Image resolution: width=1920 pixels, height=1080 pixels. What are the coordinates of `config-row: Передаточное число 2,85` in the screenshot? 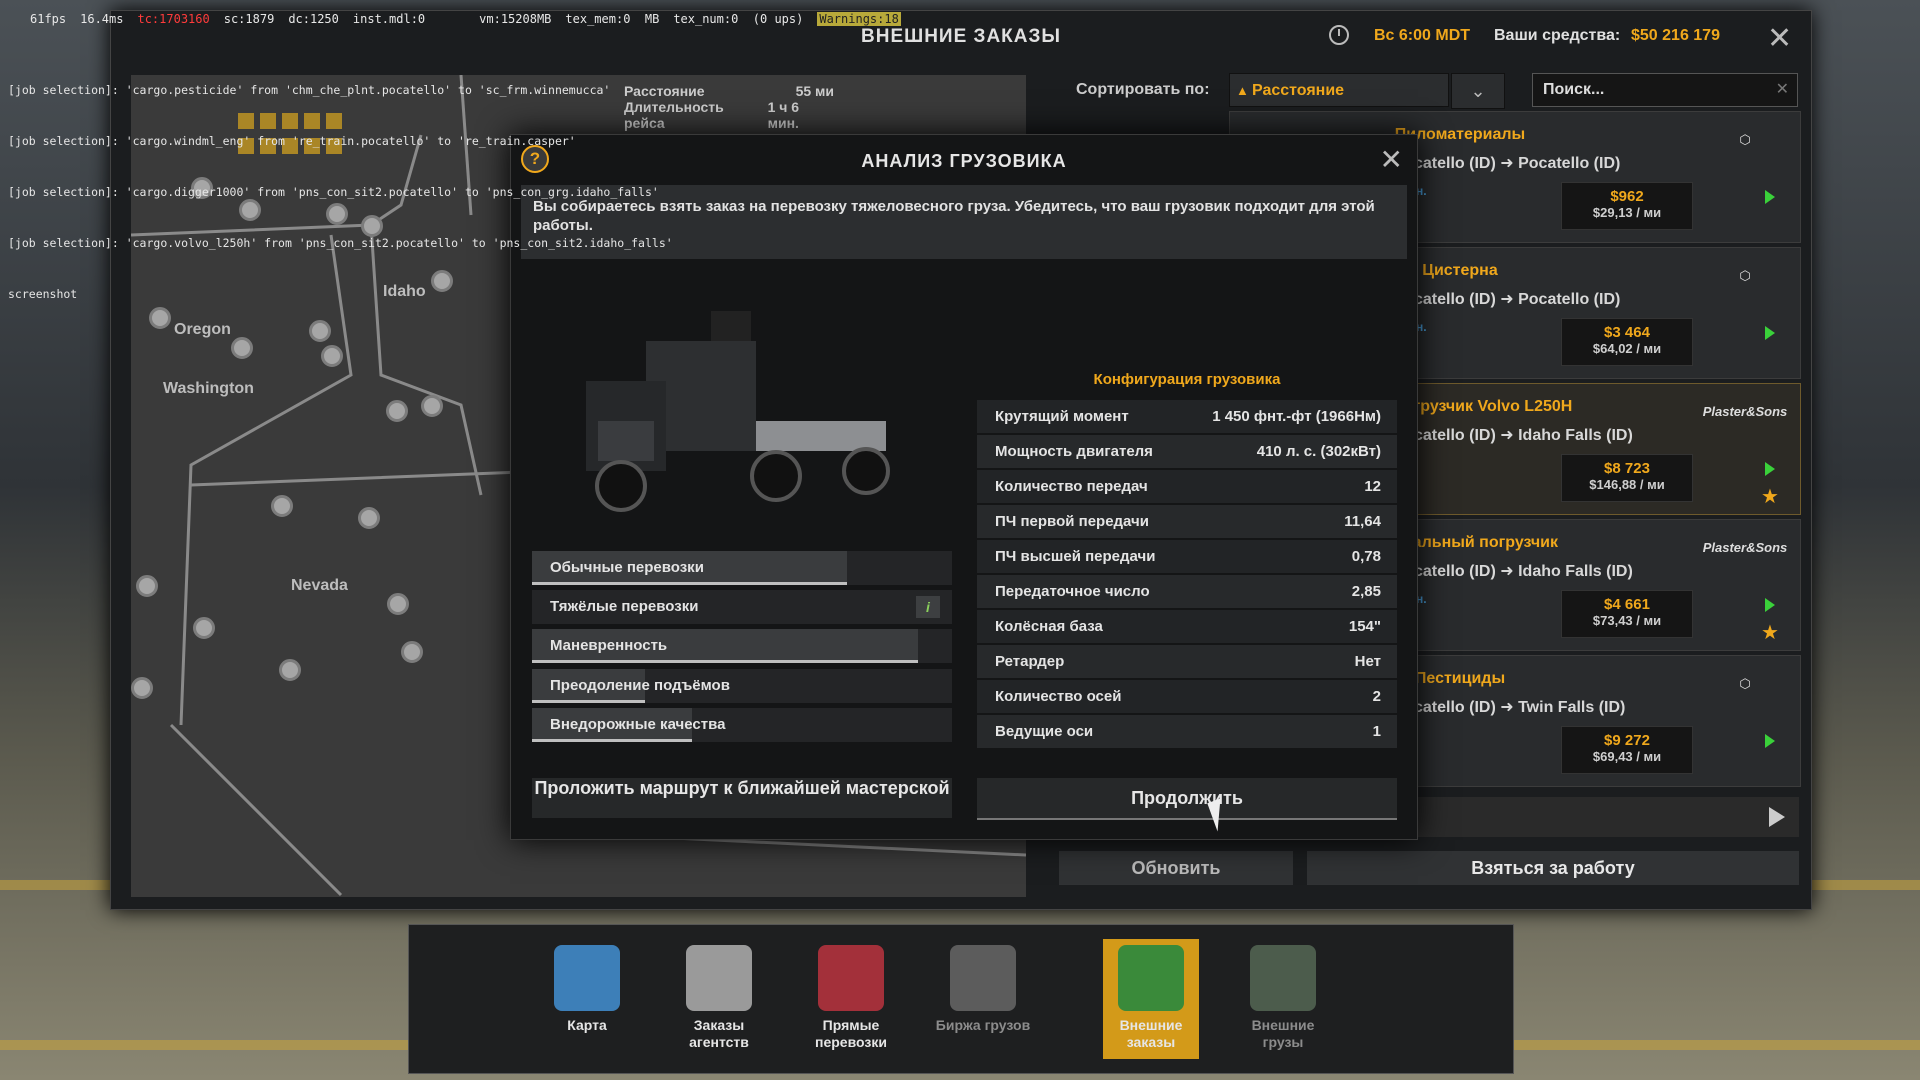 It's located at (1187, 591).